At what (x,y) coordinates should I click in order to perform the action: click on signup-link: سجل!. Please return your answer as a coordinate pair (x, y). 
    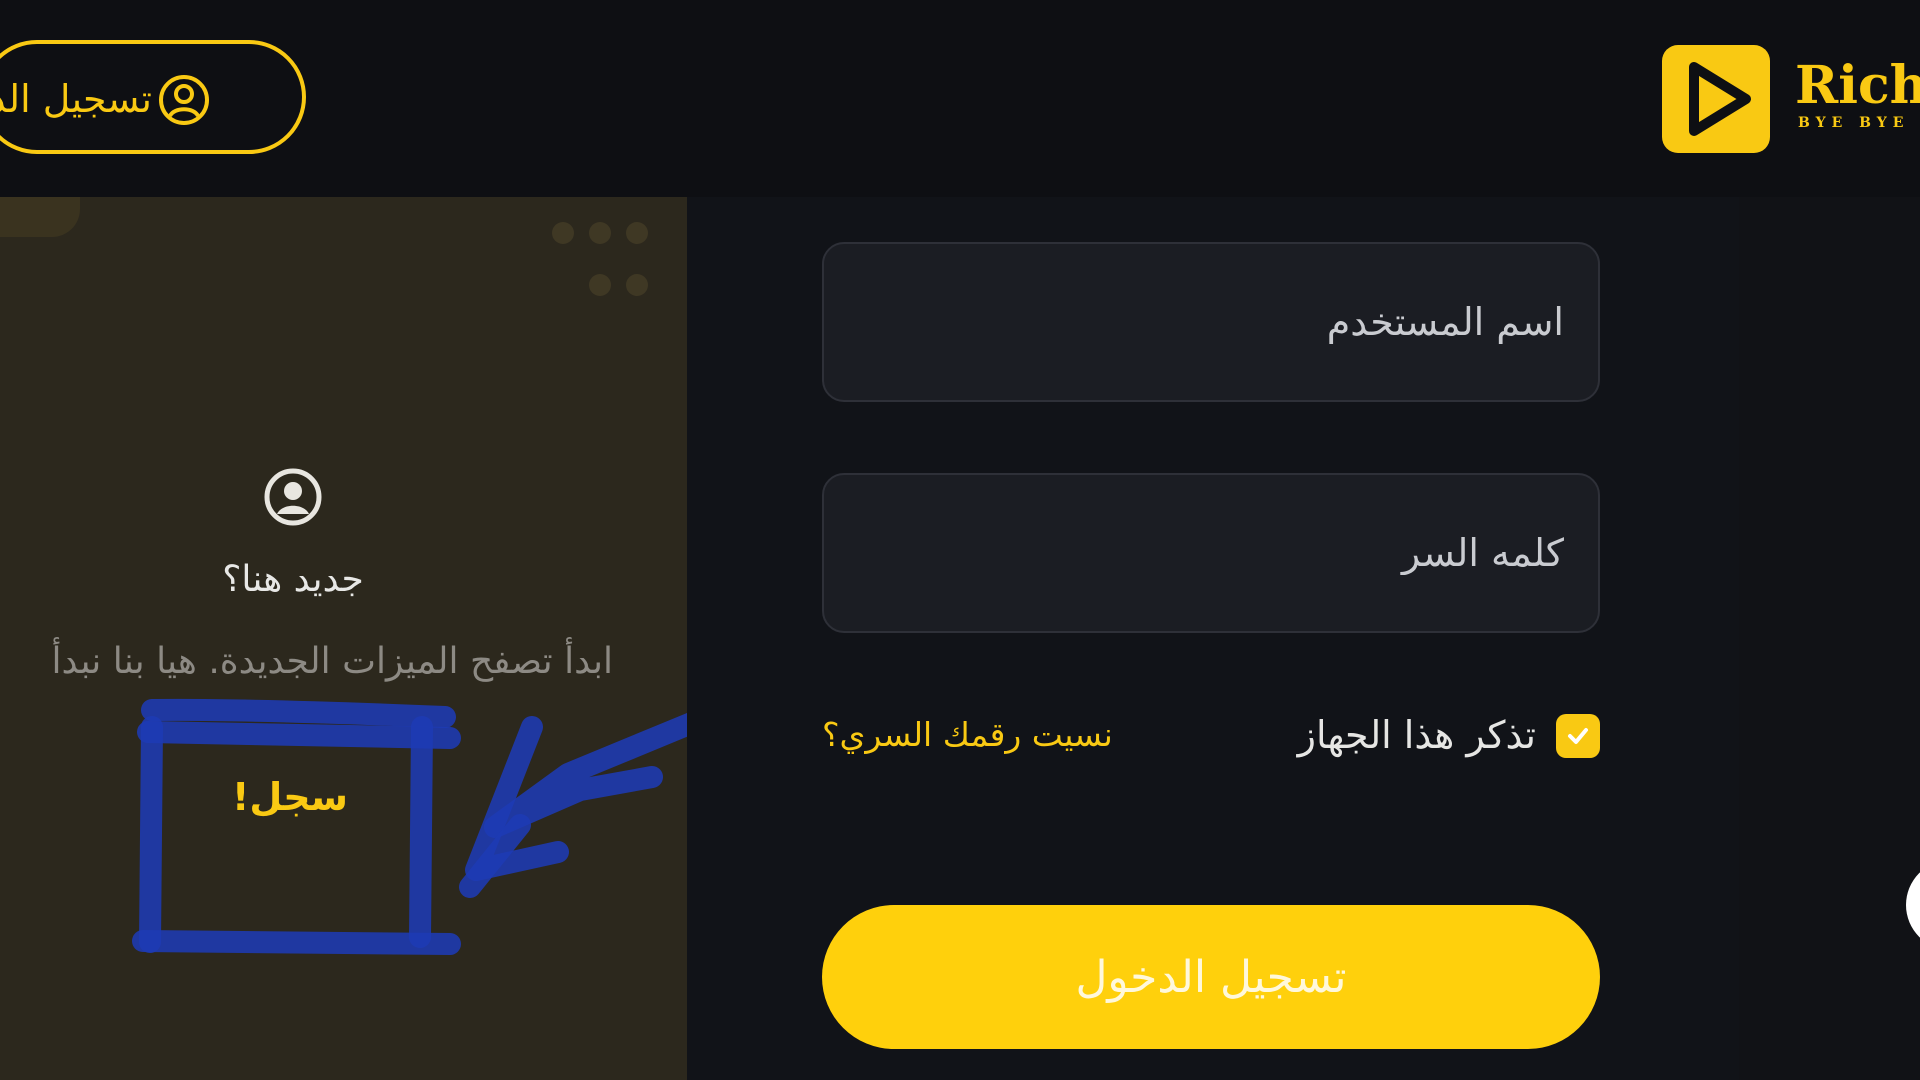
    Looking at the image, I should click on (290, 797).